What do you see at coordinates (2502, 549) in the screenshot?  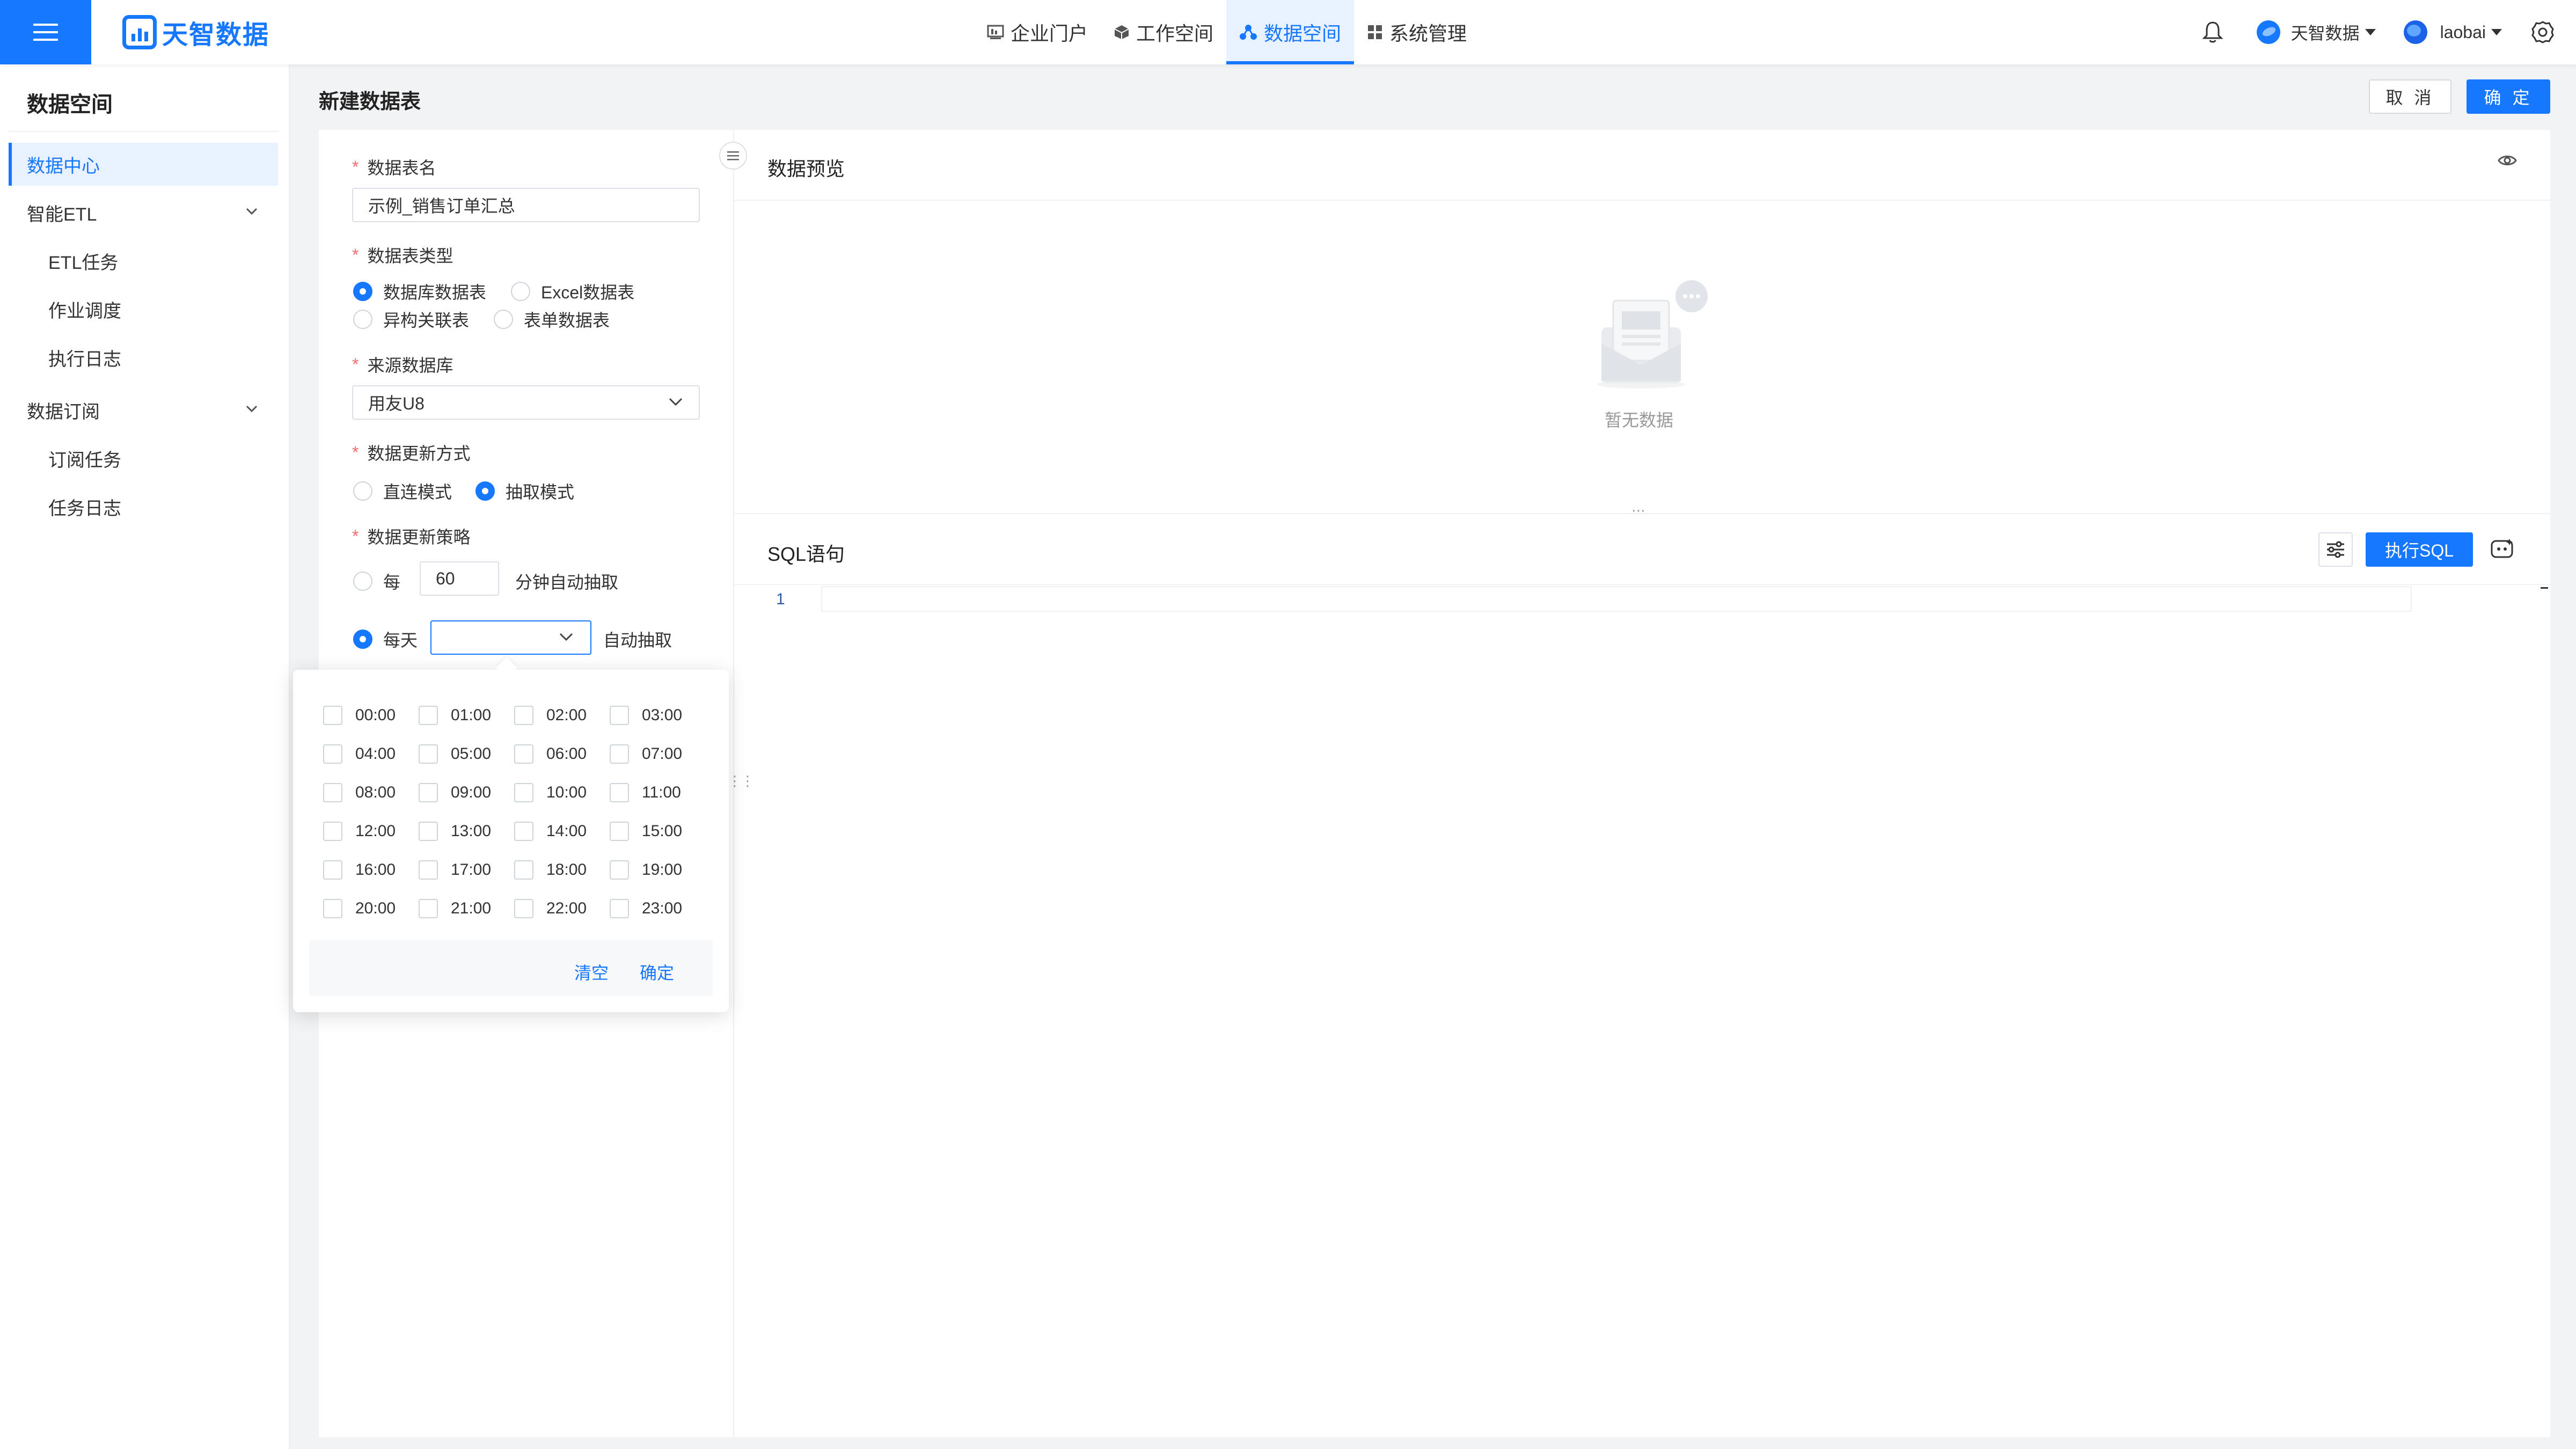 I see `ai-assistant-icon` at bounding box center [2502, 549].